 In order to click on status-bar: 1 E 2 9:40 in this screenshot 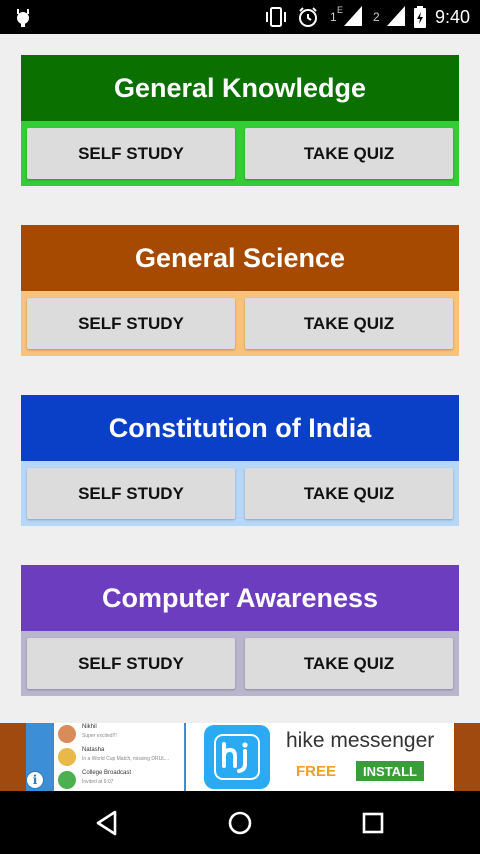, I will do `click(240, 17)`.